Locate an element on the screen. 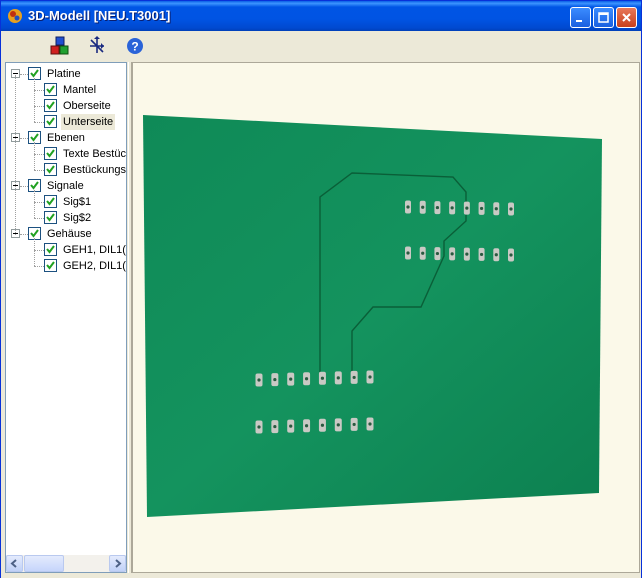 The width and height of the screenshot is (642, 578). chevron-right-icon is located at coordinates (118, 563).